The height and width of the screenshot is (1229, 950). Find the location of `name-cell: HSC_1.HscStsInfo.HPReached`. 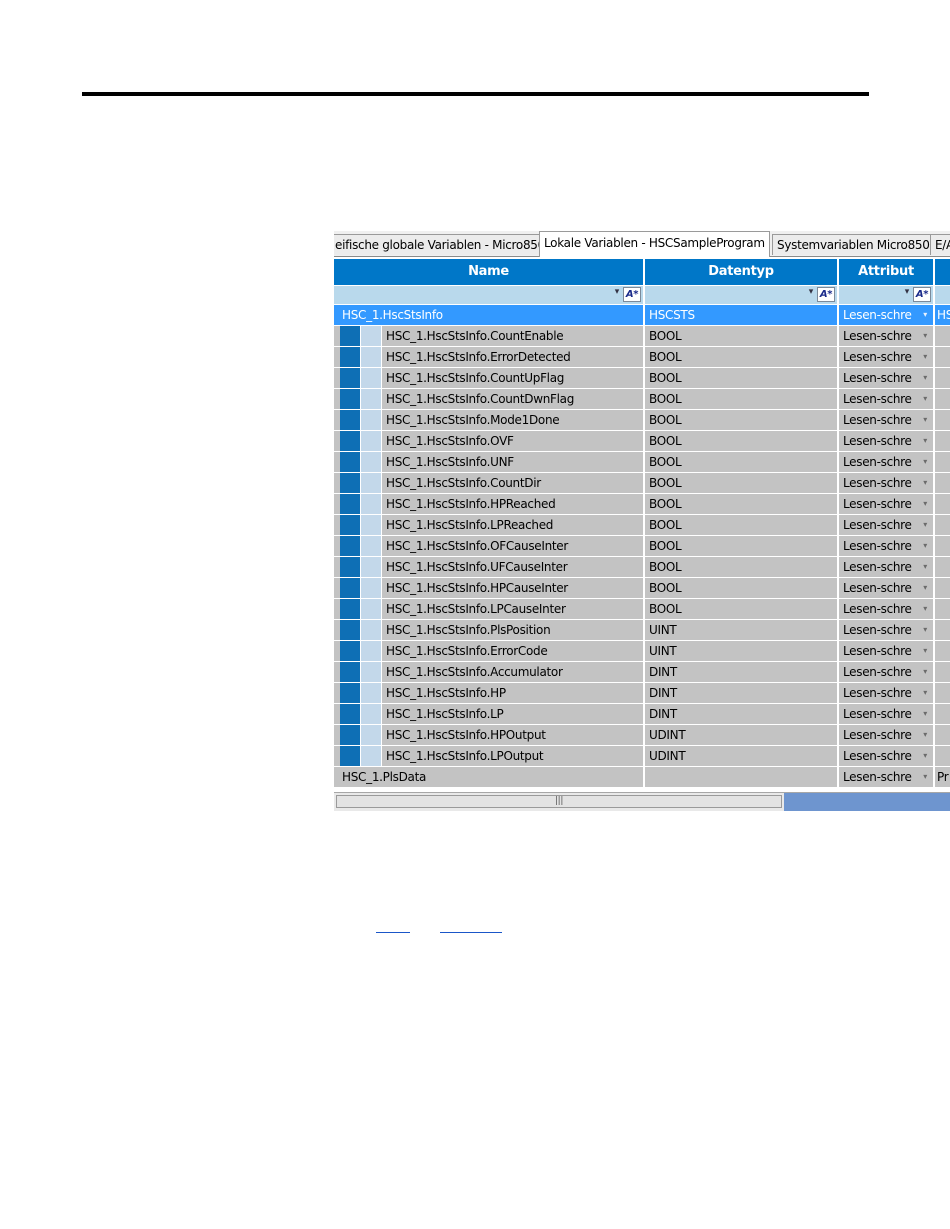

name-cell: HSC_1.HscStsInfo.HPReached is located at coordinates (512, 504).